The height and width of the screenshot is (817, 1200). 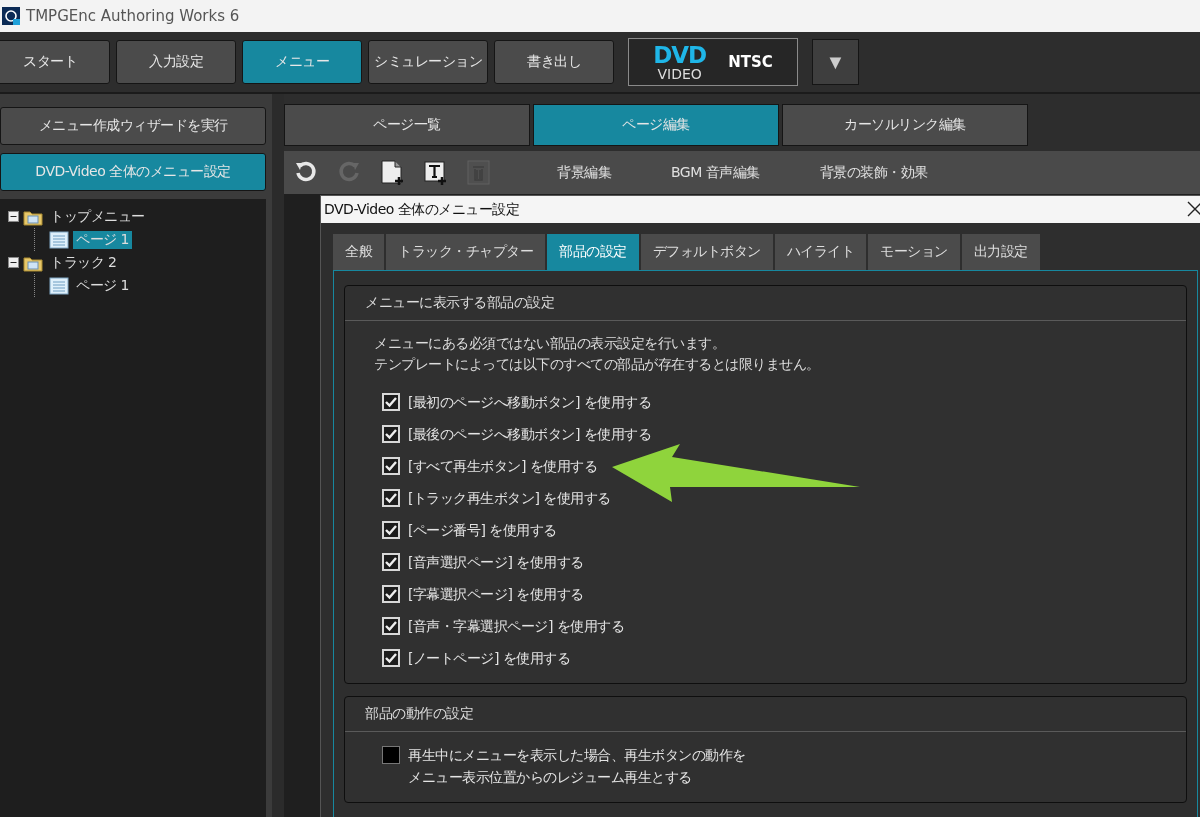 I want to click on tree-item: ページ 1, so click(x=102, y=285).